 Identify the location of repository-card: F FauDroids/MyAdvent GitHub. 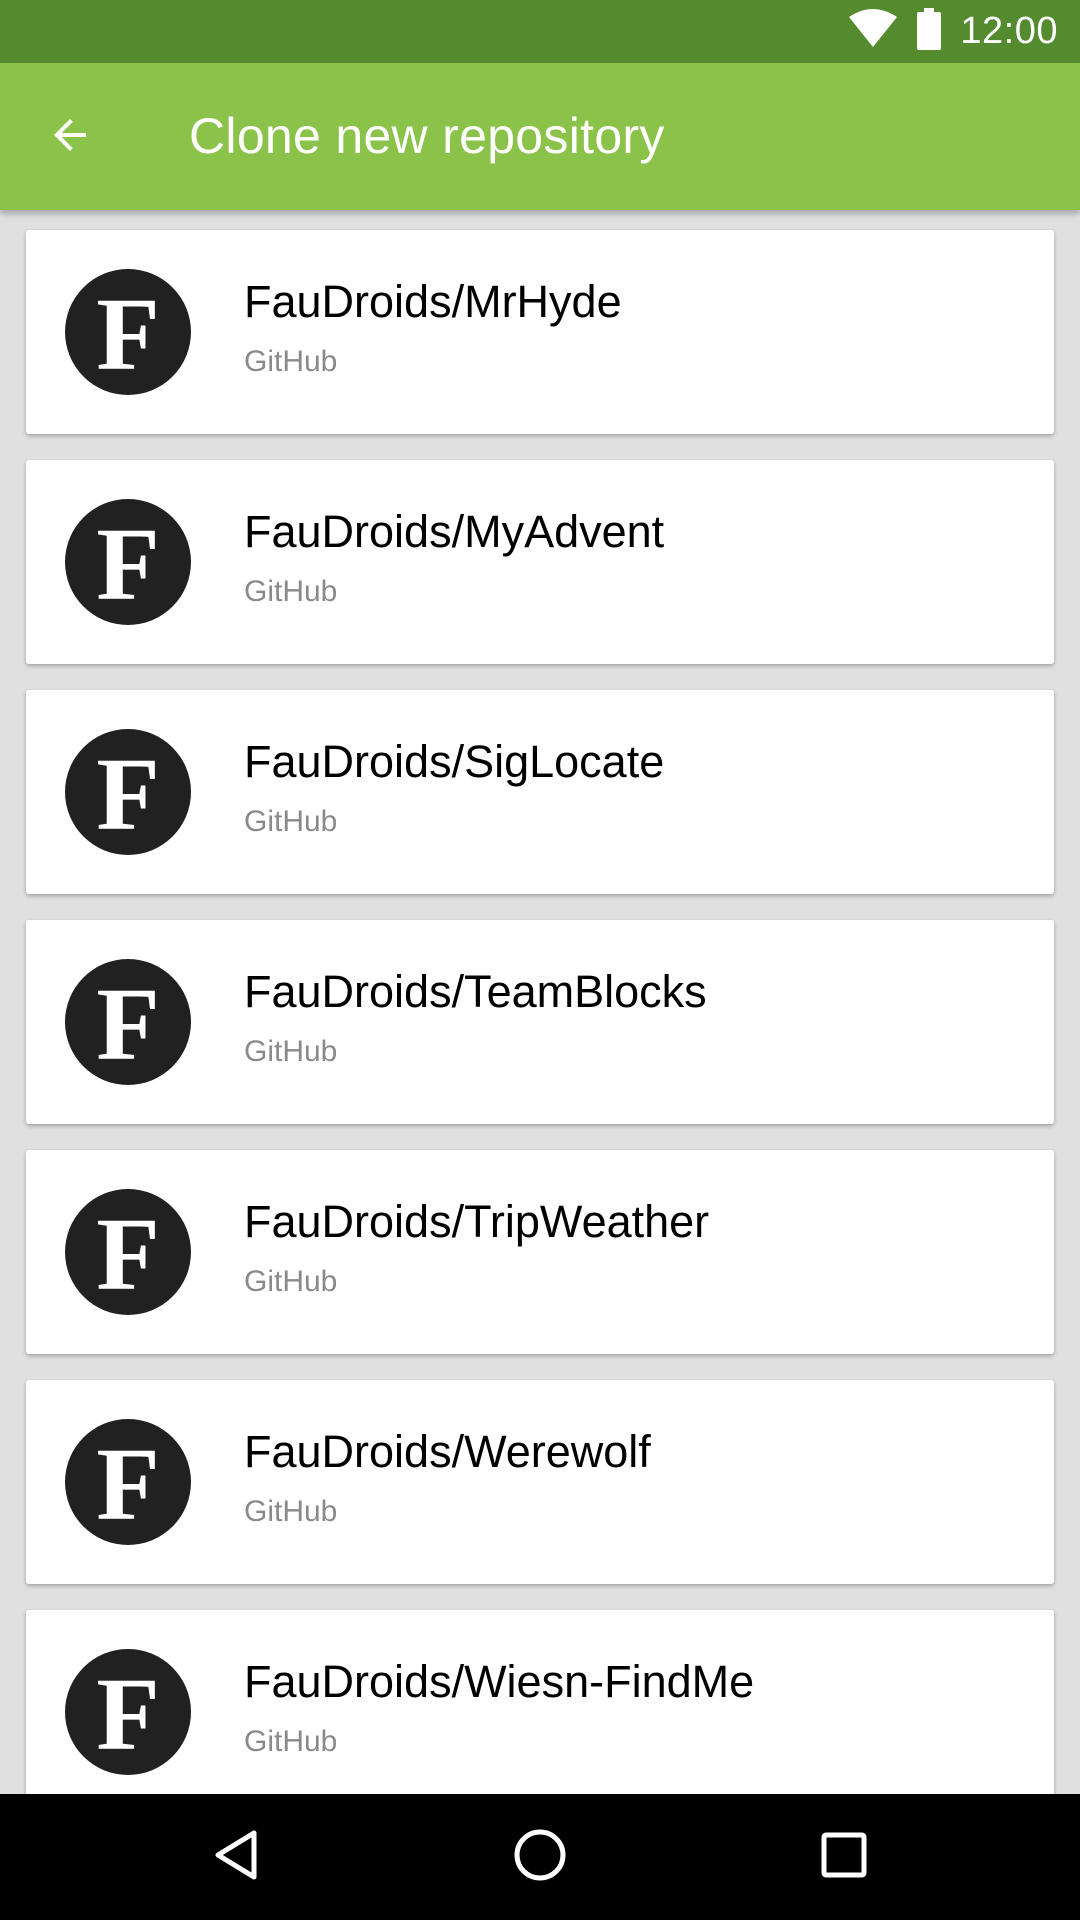
(540, 562).